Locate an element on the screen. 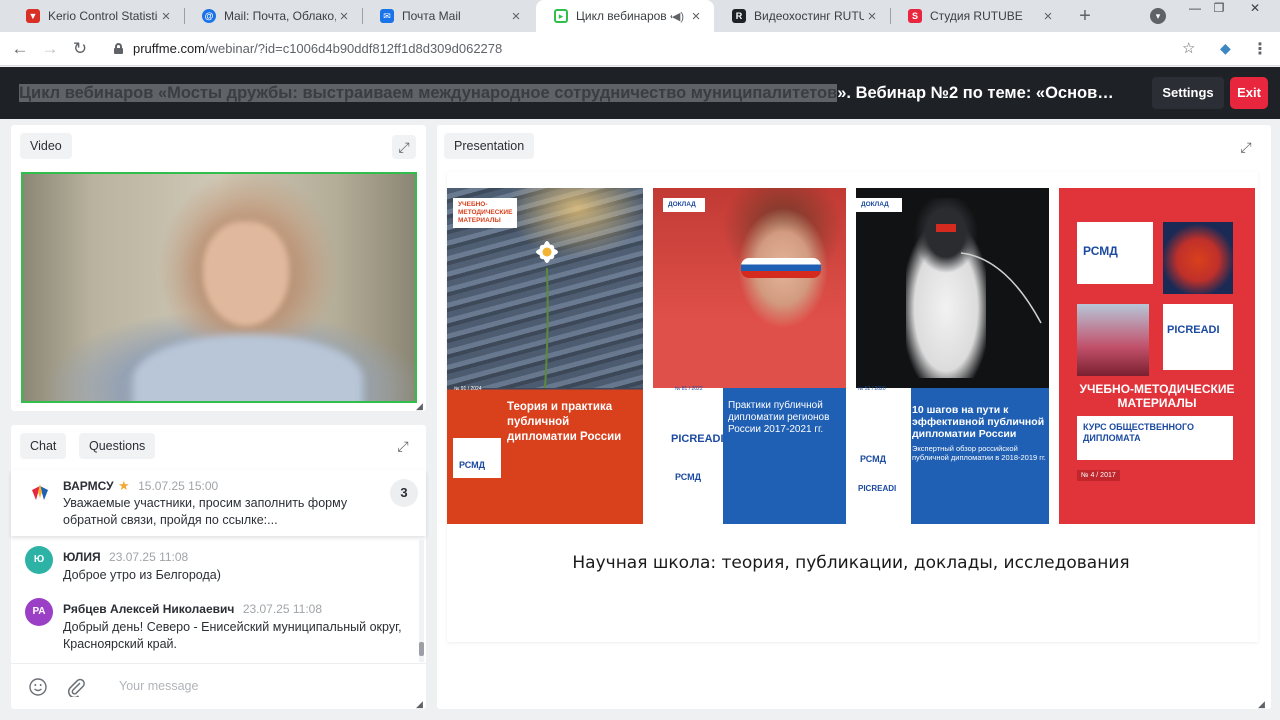 This screenshot has height=720, width=1280. window-close-icon: ✕ is located at coordinates (1255, 9).